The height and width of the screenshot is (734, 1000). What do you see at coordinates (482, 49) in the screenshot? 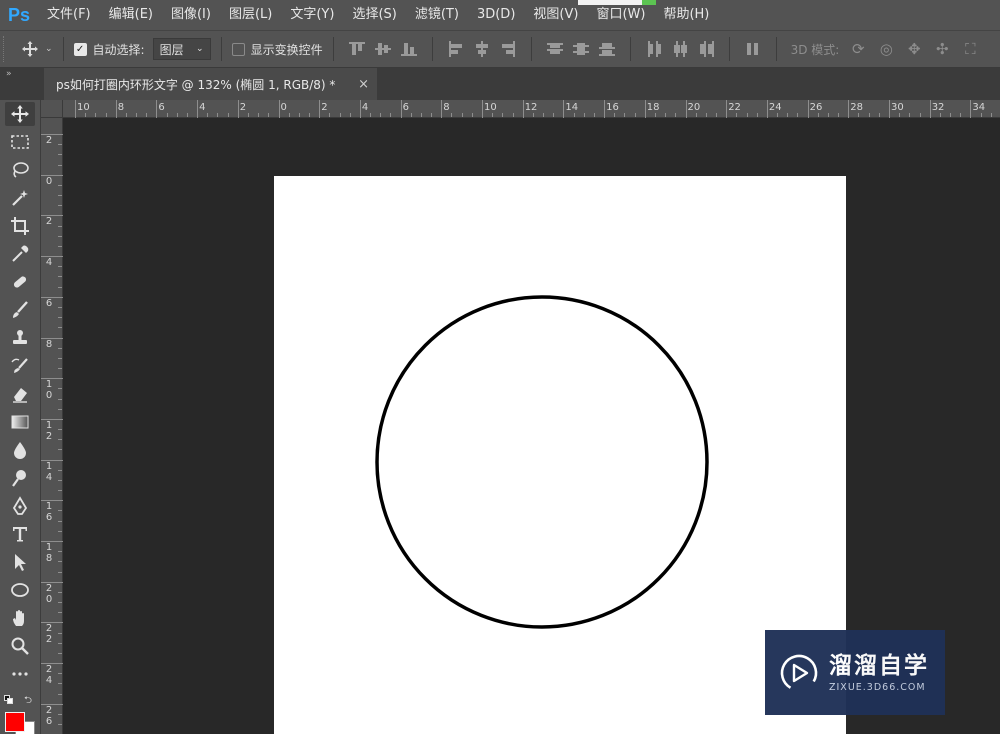
I see `align-hcenter-icon` at bounding box center [482, 49].